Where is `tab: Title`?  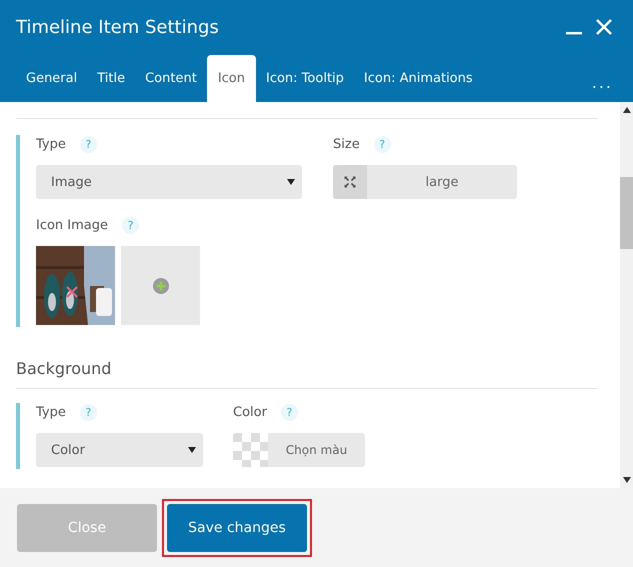 tab: Title is located at coordinates (111, 78).